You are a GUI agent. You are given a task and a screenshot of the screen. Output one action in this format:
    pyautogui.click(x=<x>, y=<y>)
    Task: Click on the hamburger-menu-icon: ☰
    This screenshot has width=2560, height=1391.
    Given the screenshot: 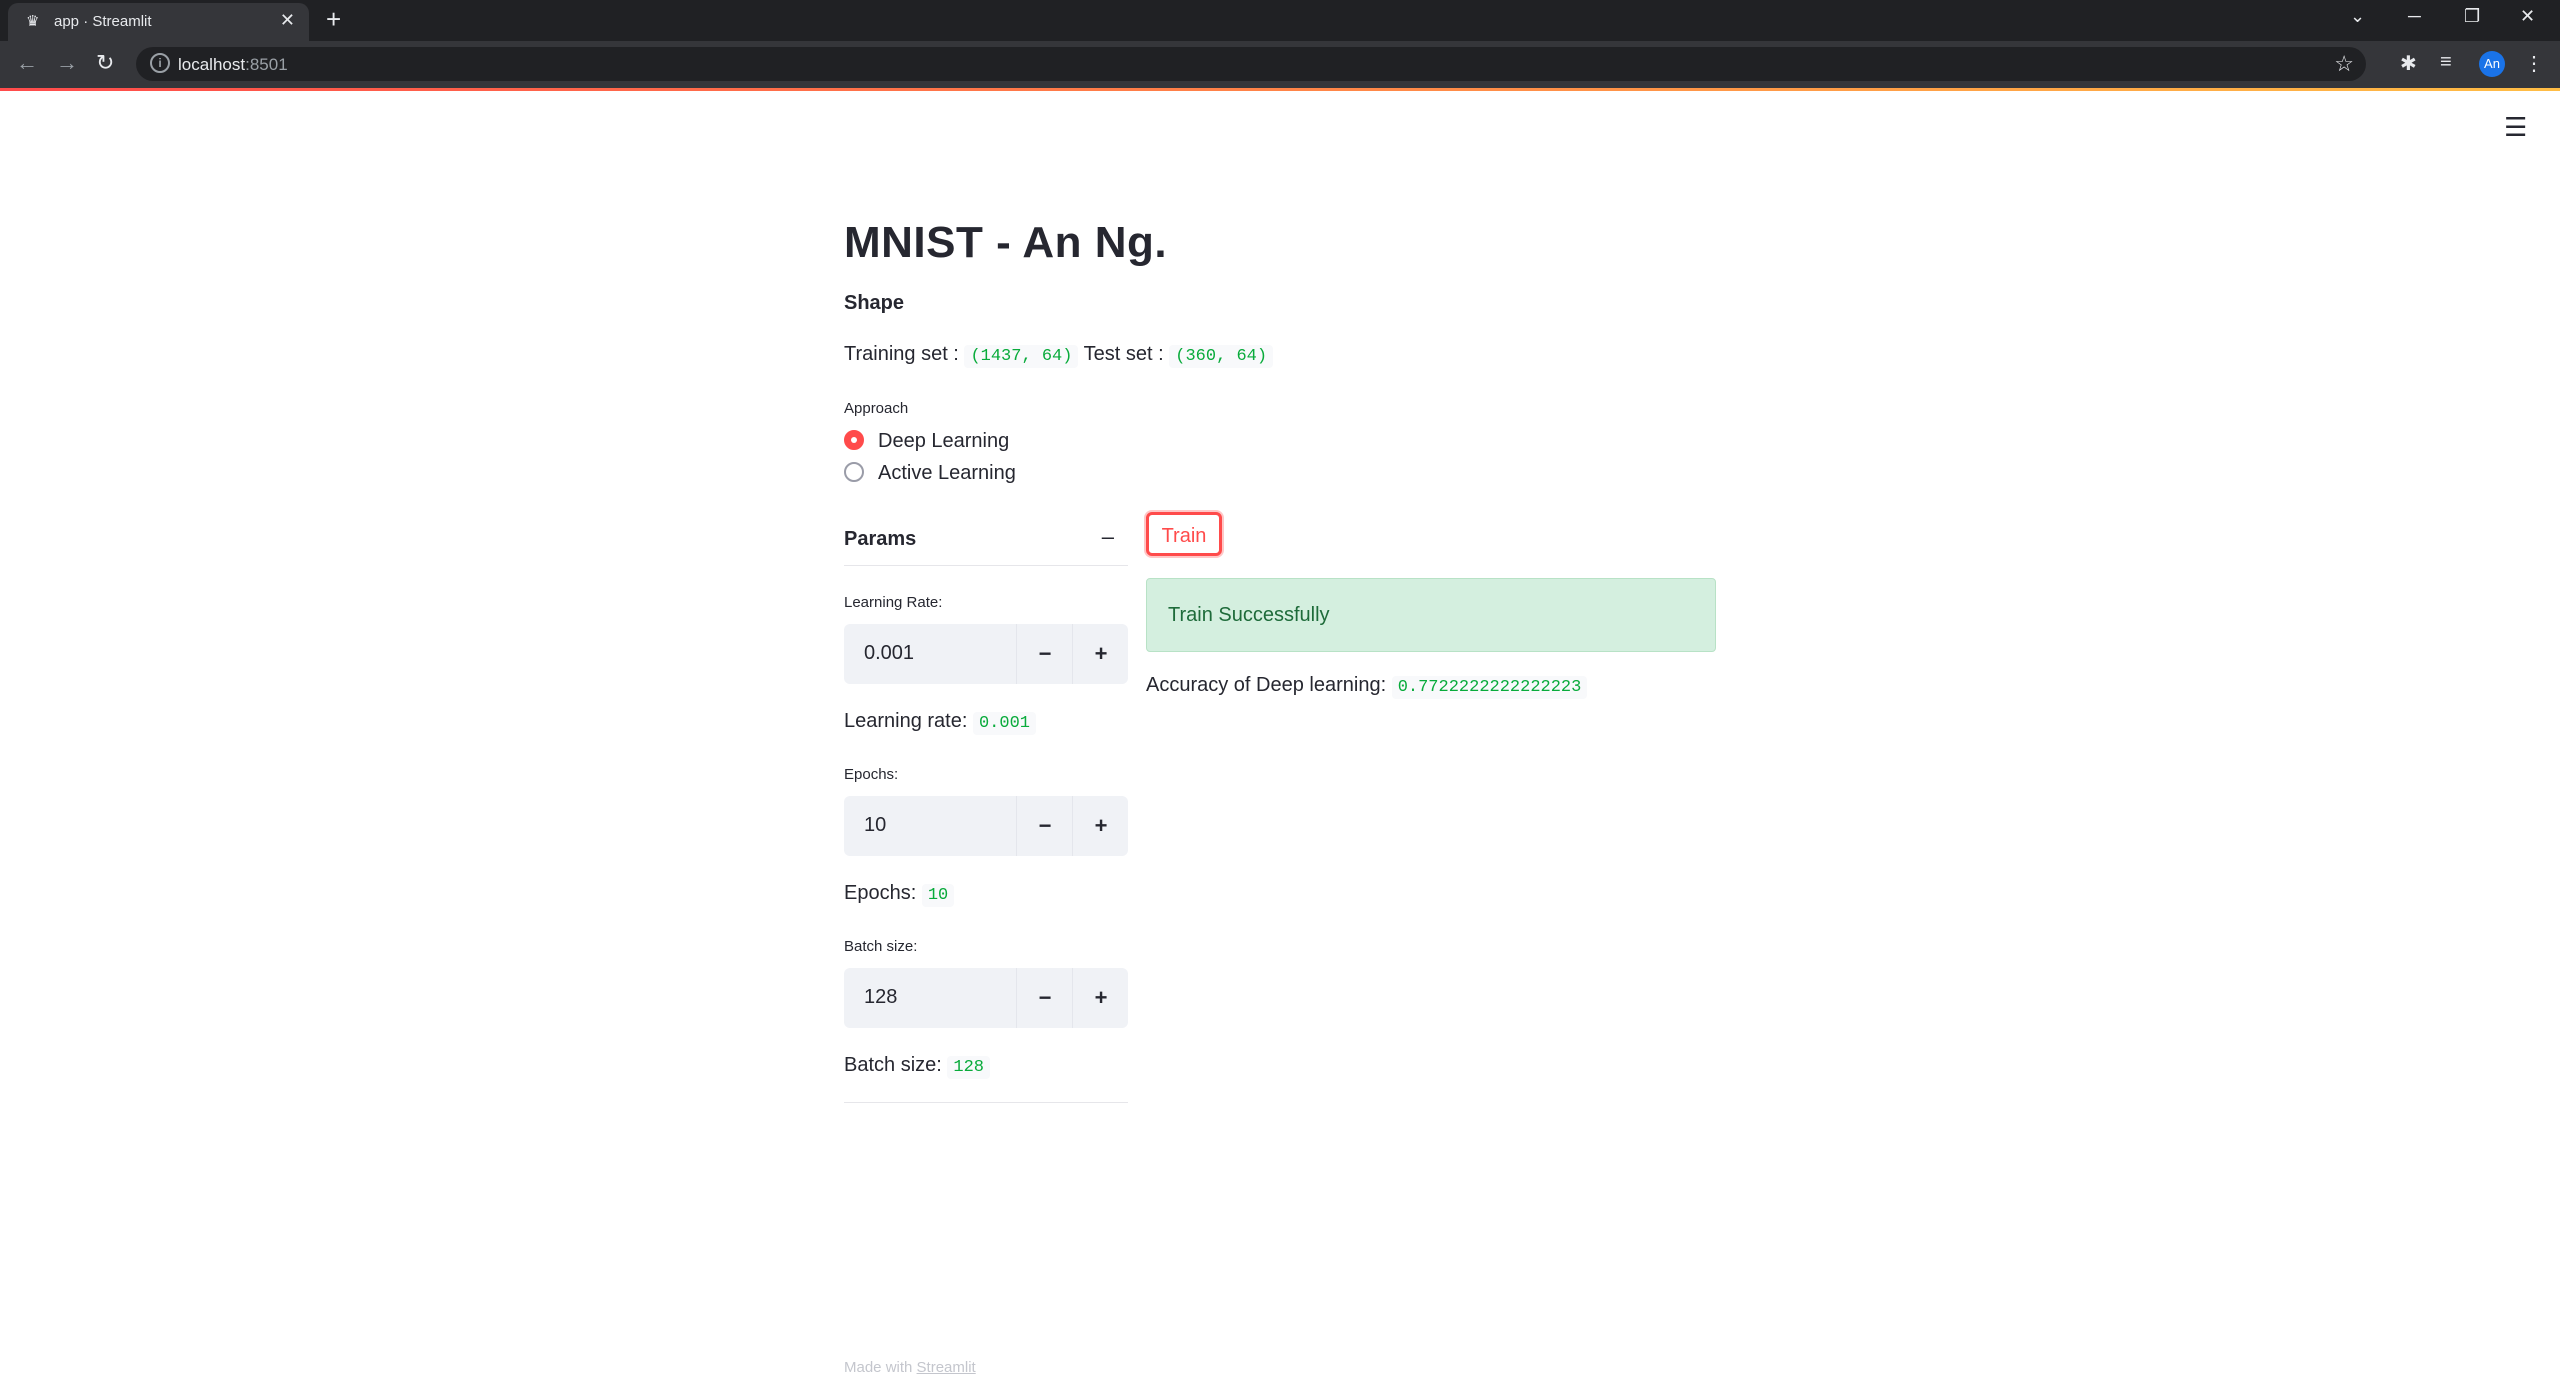 What is the action you would take?
    pyautogui.click(x=2515, y=127)
    